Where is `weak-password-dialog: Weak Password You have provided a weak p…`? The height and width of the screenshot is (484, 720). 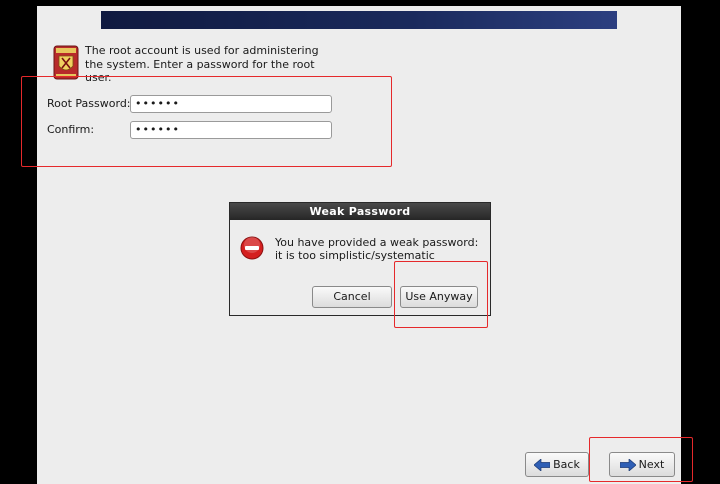 weak-password-dialog: Weak Password You have provided a weak p… is located at coordinates (360, 259).